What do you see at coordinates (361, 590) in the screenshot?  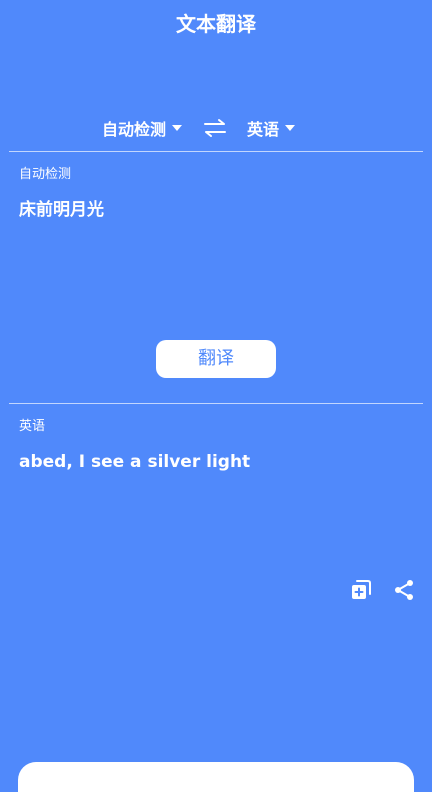 I see `copy-icon` at bounding box center [361, 590].